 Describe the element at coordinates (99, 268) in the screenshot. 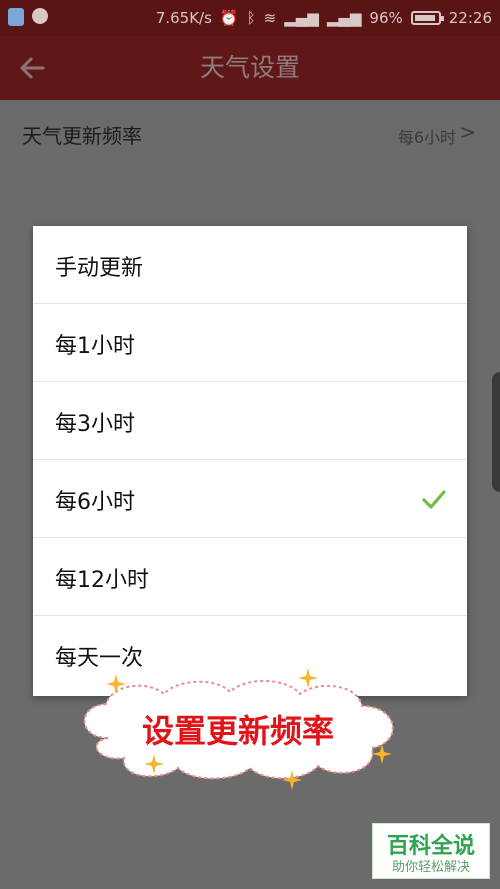

I see `option-label: 手动更新` at that location.